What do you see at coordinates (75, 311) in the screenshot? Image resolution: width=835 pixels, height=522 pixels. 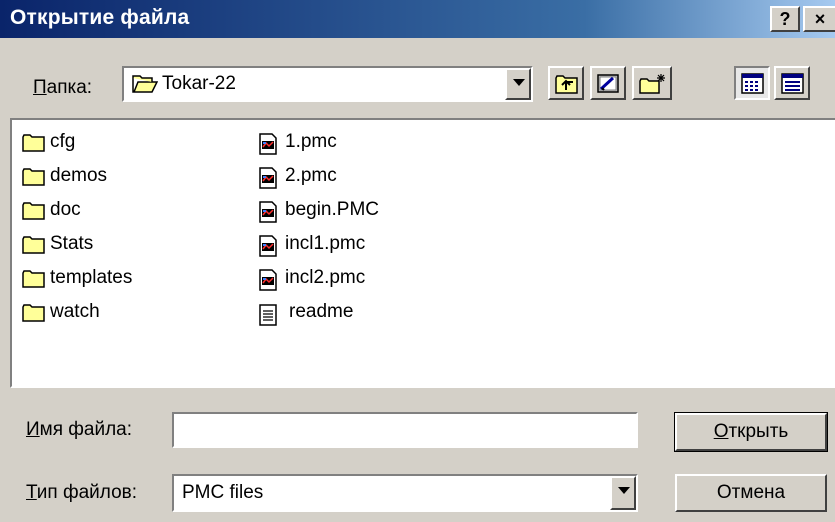 I see `list-item-label: watch` at bounding box center [75, 311].